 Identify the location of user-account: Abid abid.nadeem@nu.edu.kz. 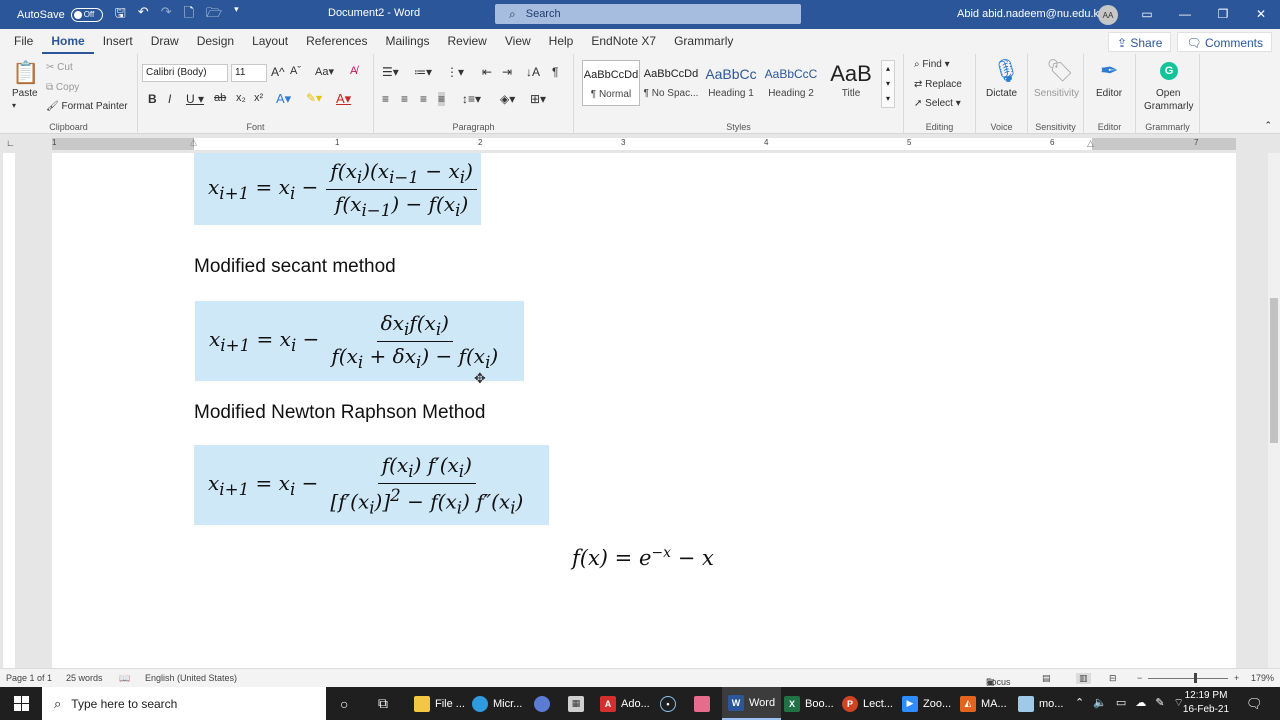
(1031, 14).